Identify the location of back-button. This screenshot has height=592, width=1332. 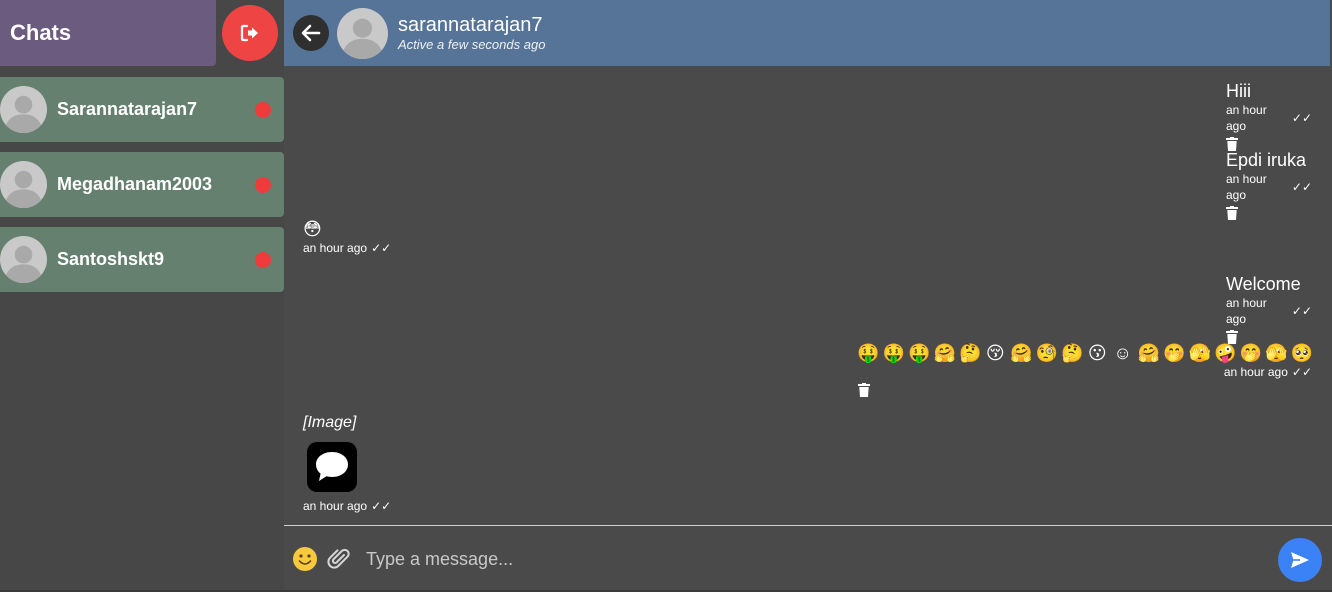
(311, 33).